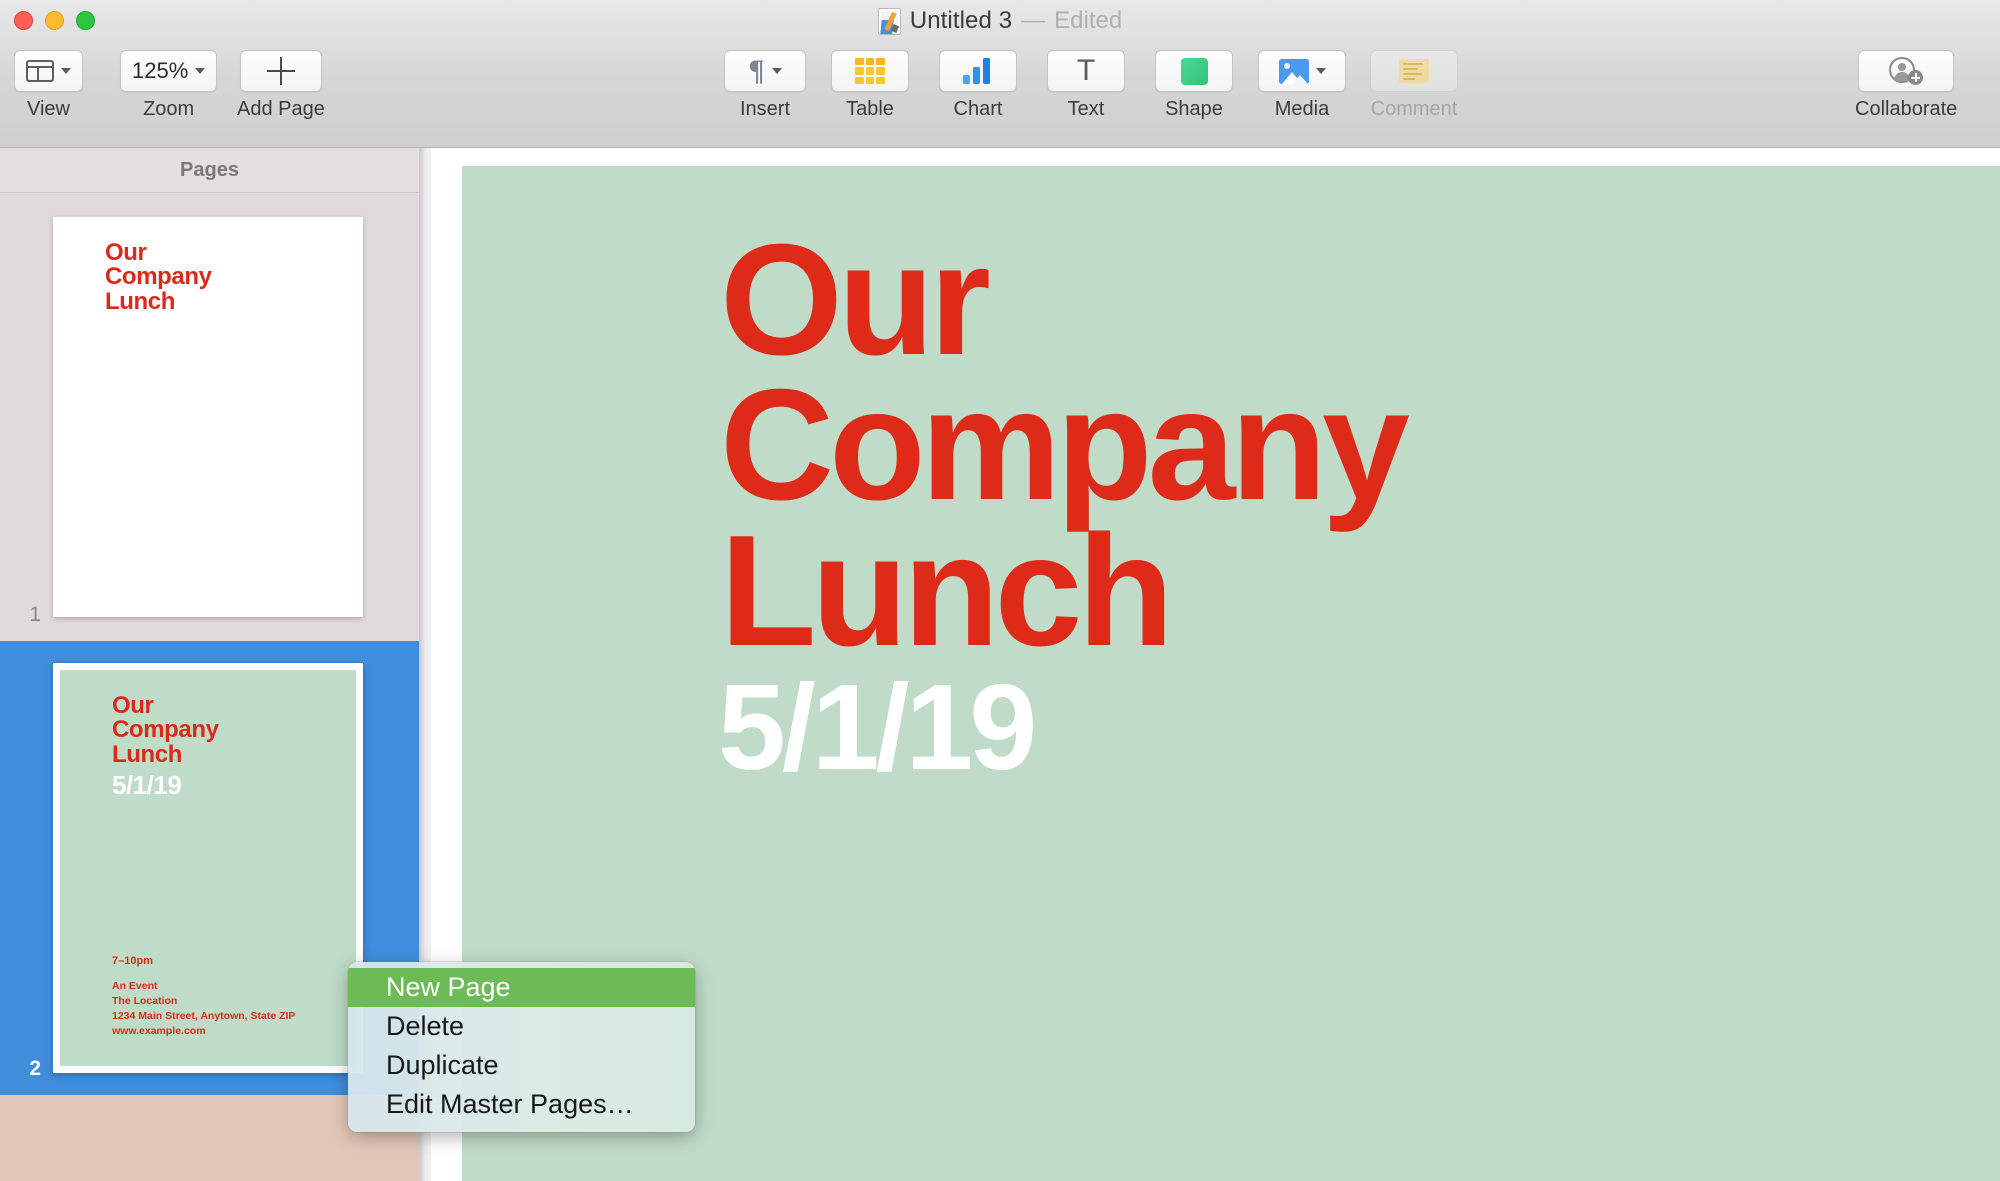 This screenshot has width=2000, height=1181. Describe the element at coordinates (1065, 445) in the screenshot. I see `page-headline: Our Company Lunch` at that location.